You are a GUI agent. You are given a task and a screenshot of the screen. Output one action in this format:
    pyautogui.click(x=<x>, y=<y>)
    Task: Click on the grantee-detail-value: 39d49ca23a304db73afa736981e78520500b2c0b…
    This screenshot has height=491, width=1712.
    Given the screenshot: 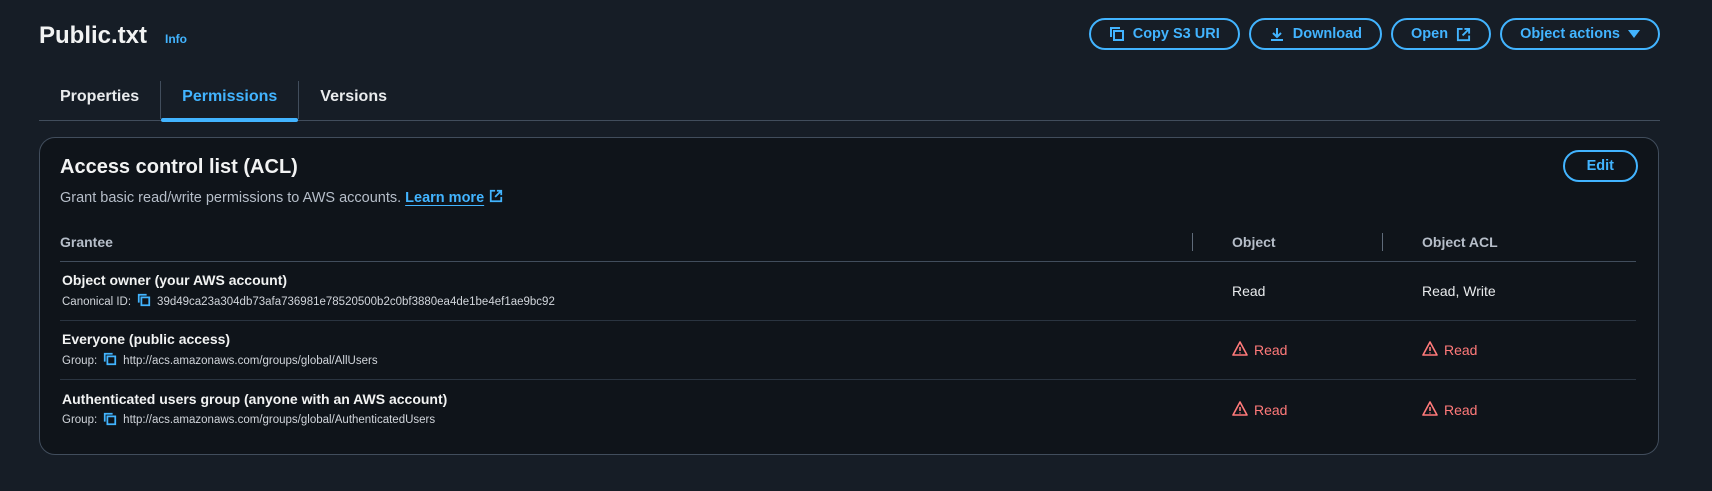 What is the action you would take?
    pyautogui.click(x=356, y=301)
    